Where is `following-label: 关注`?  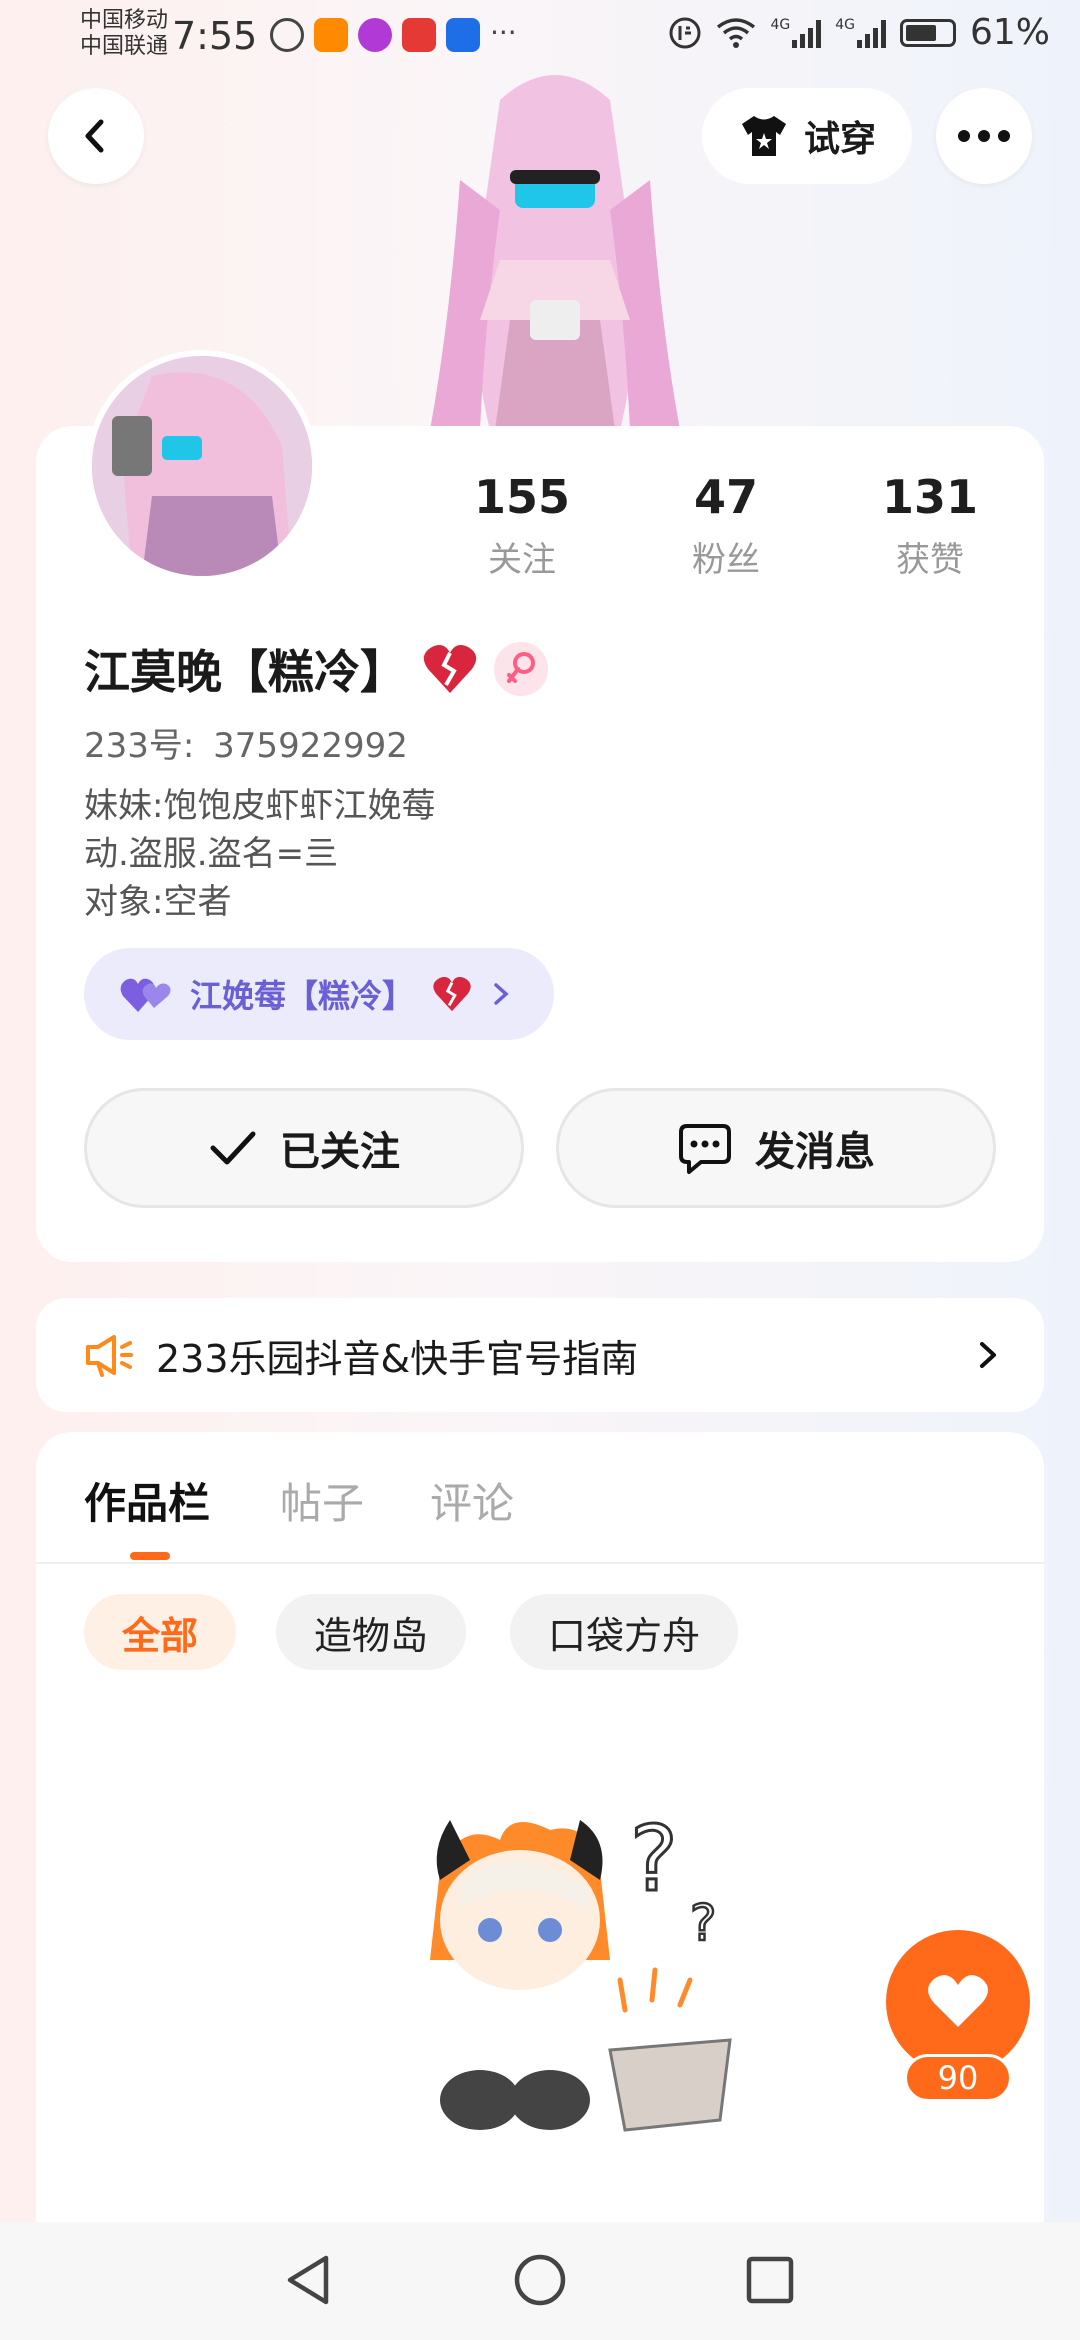 following-label: 关注 is located at coordinates (522, 560).